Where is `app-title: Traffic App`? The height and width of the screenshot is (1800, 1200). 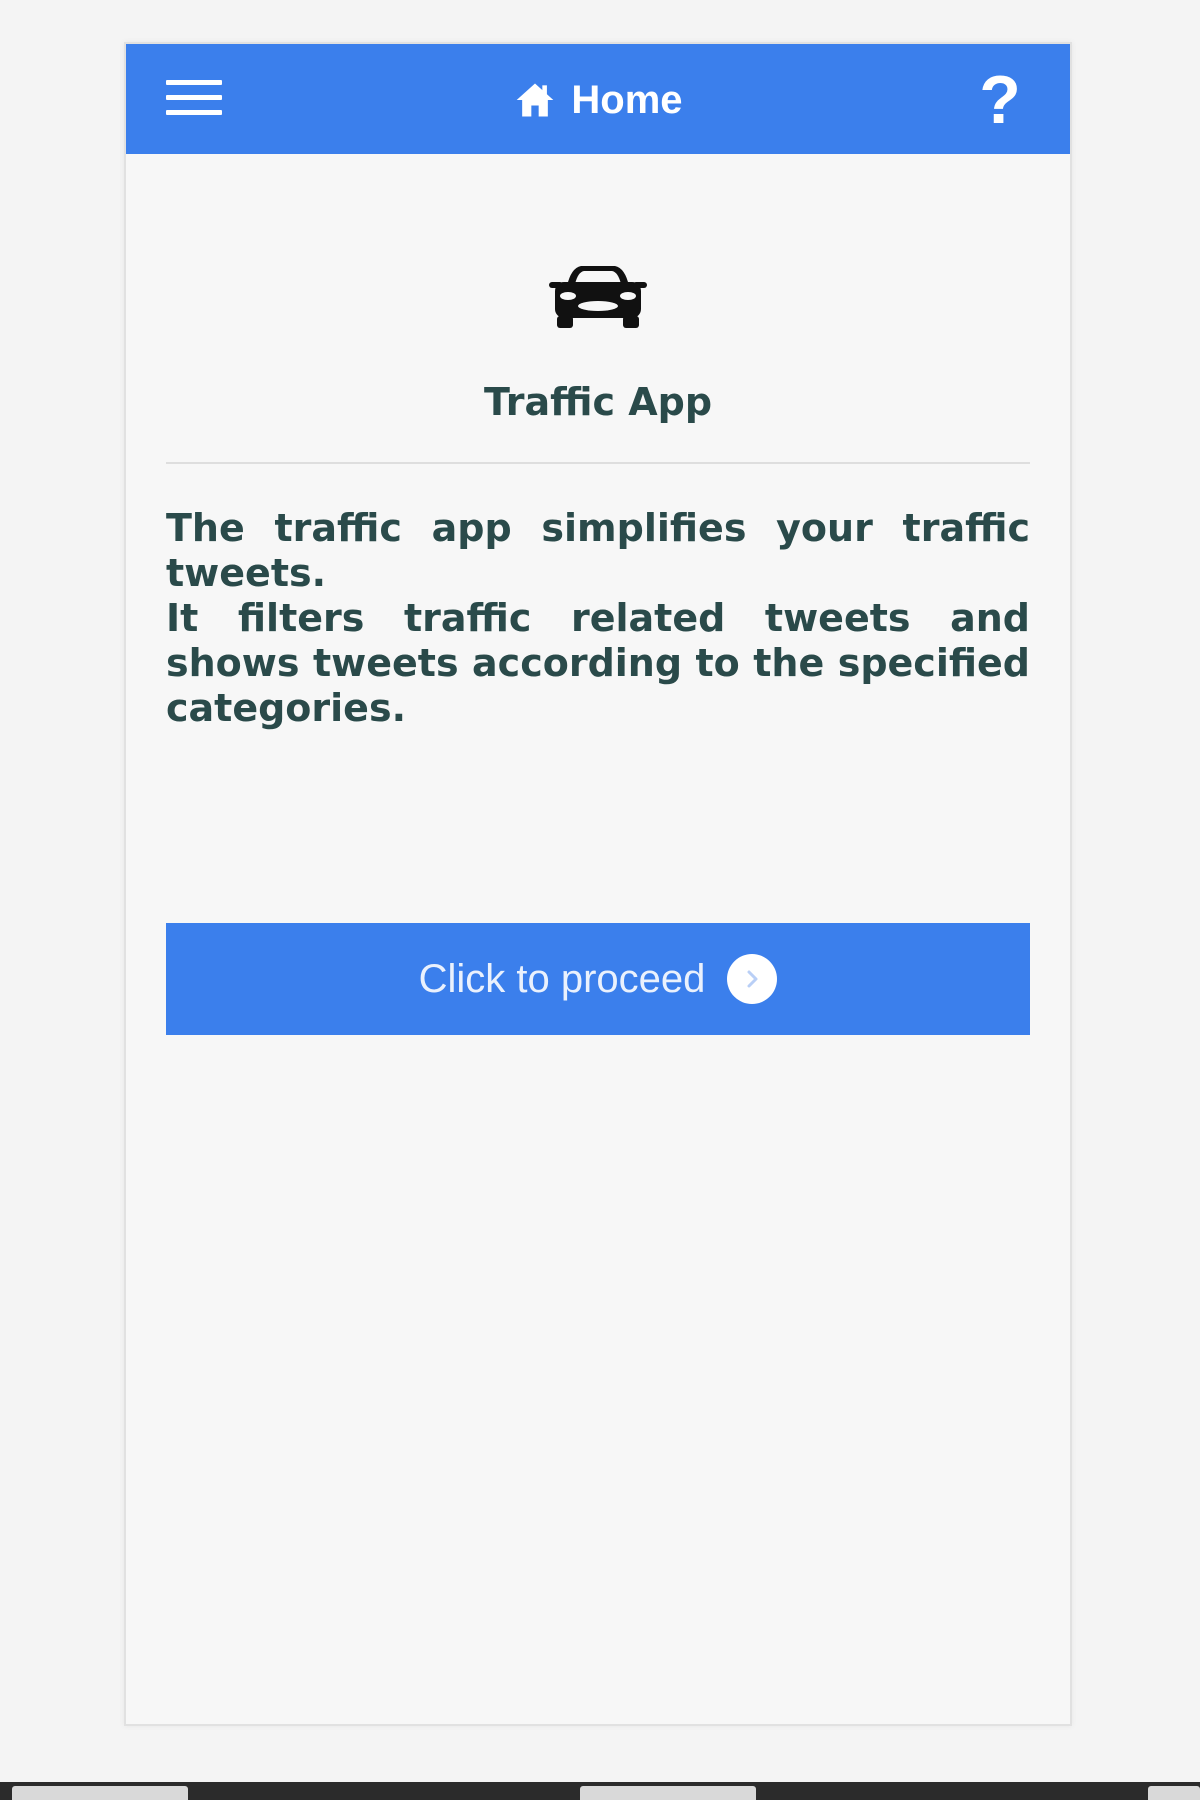
app-title: Traffic App is located at coordinates (598, 402).